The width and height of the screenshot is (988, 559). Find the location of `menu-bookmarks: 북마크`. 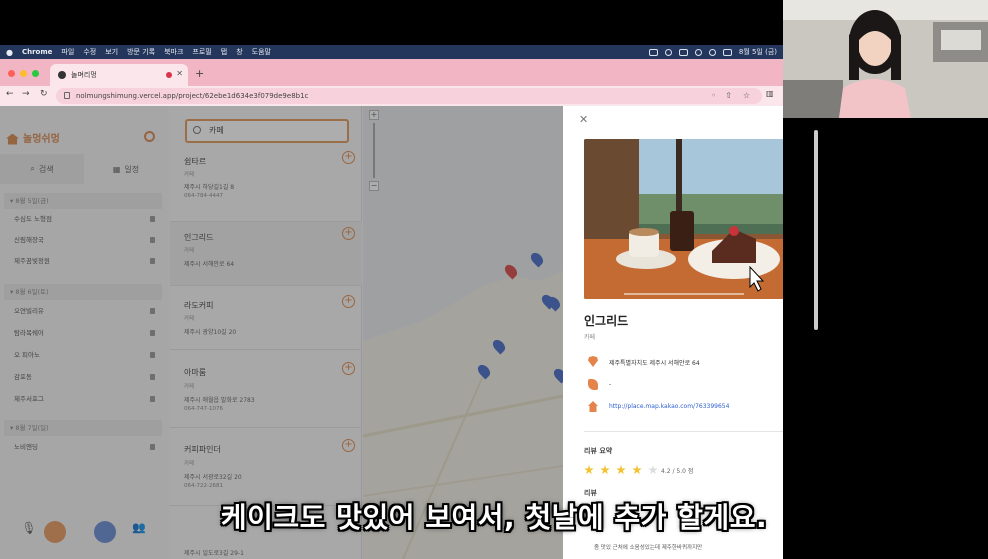

menu-bookmarks: 북마크 is located at coordinates (173, 52).